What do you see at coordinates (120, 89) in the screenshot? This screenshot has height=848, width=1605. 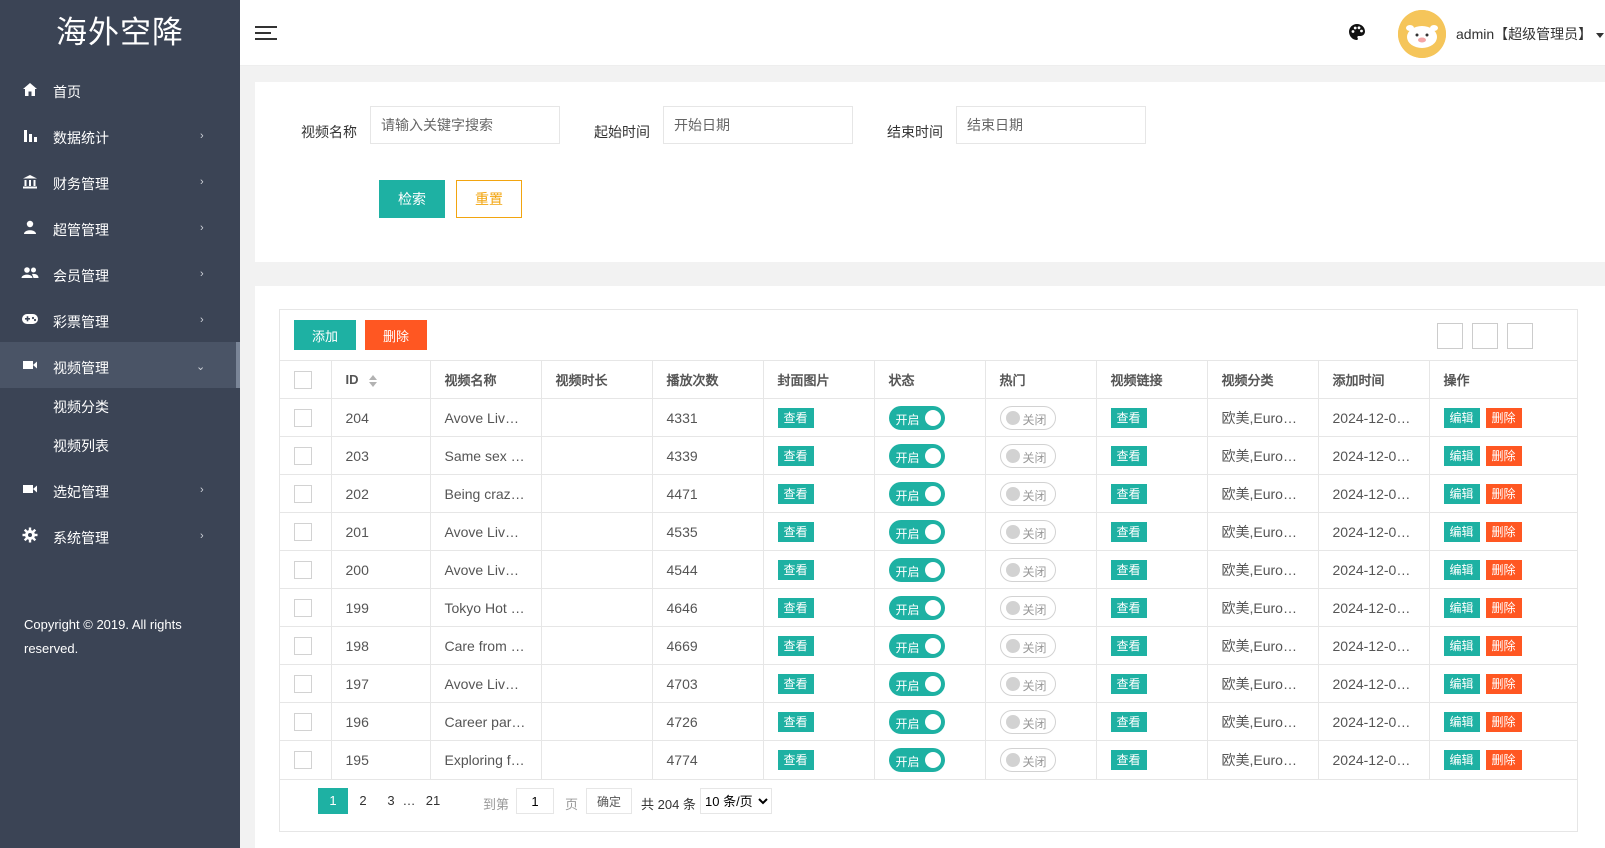 I see `sidebar-item-home: 首页` at bounding box center [120, 89].